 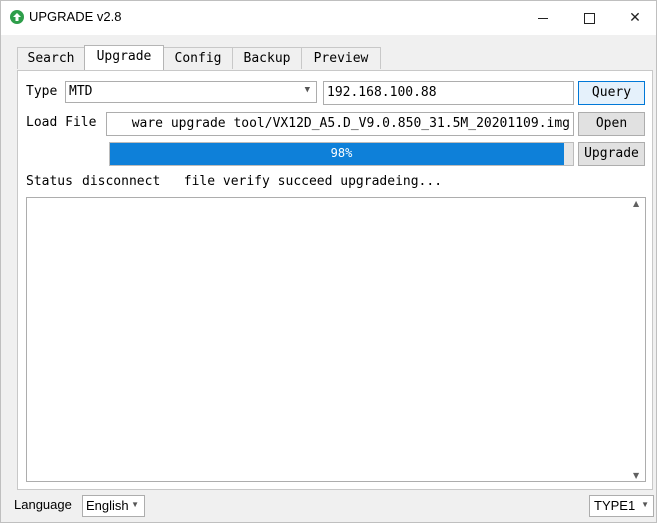 What do you see at coordinates (75, 16) in the screenshot?
I see `window-title: UPGRADE v2.8` at bounding box center [75, 16].